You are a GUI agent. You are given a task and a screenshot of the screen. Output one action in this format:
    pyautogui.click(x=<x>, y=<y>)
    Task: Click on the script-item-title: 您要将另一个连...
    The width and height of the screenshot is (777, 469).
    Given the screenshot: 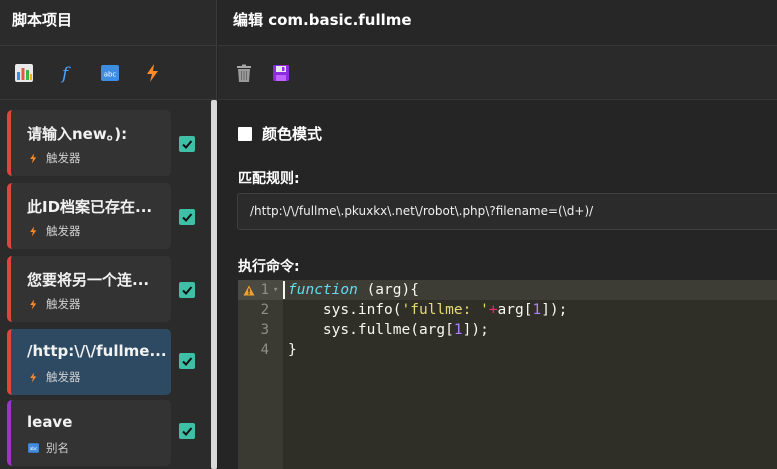 What is the action you would take?
    pyautogui.click(x=88, y=280)
    